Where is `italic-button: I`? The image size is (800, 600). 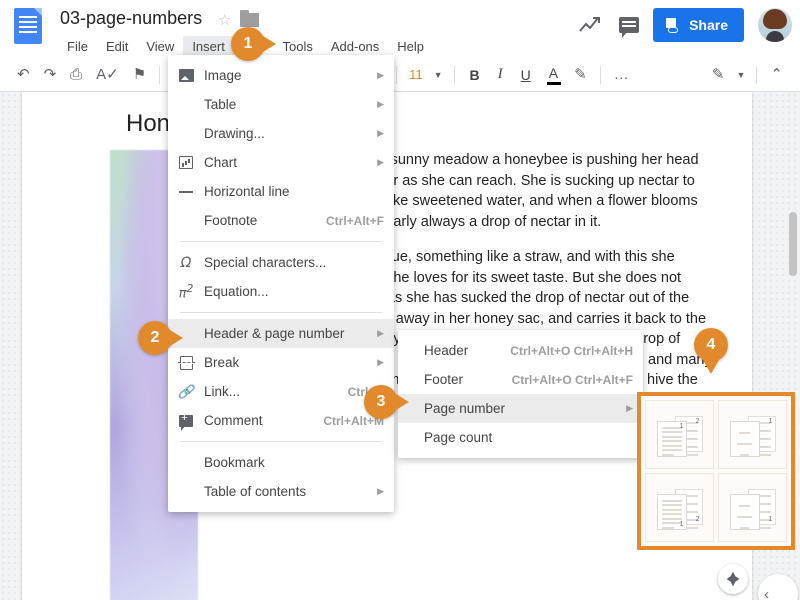 italic-button: I is located at coordinates (500, 74).